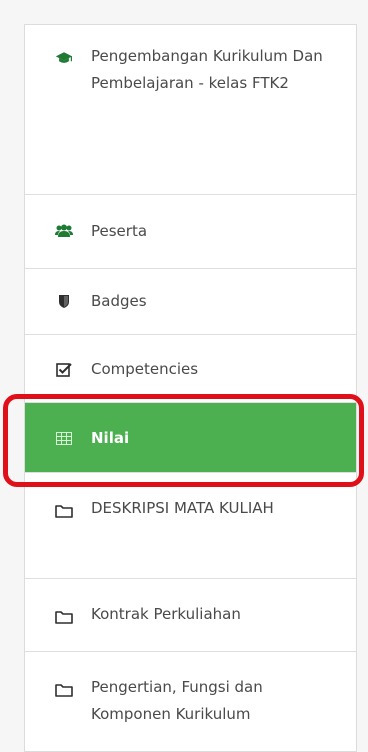 Image resolution: width=368 pixels, height=752 pixels. I want to click on nav-item-competencies: Competencies, so click(190, 369).